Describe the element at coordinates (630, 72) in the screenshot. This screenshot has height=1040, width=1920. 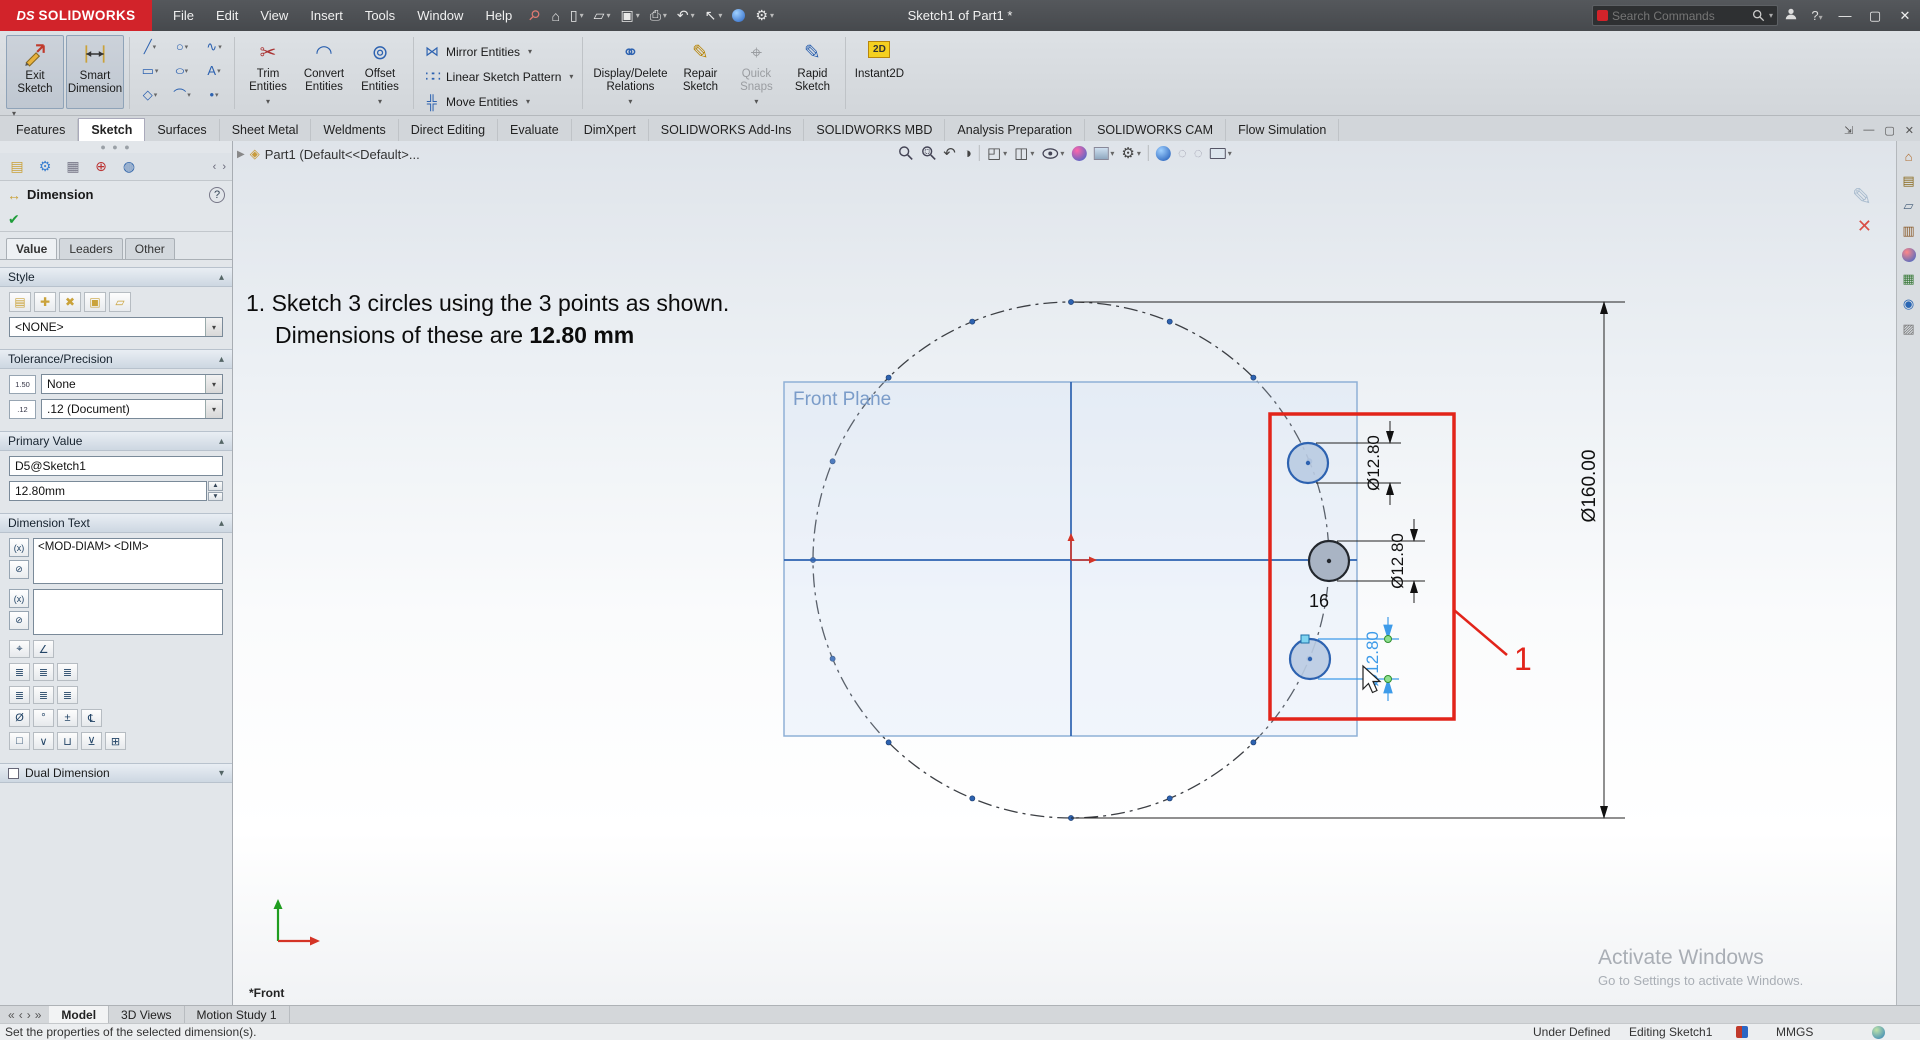
I see `display-delete-relations-button: ⚭ Display/Delete Relations` at that location.